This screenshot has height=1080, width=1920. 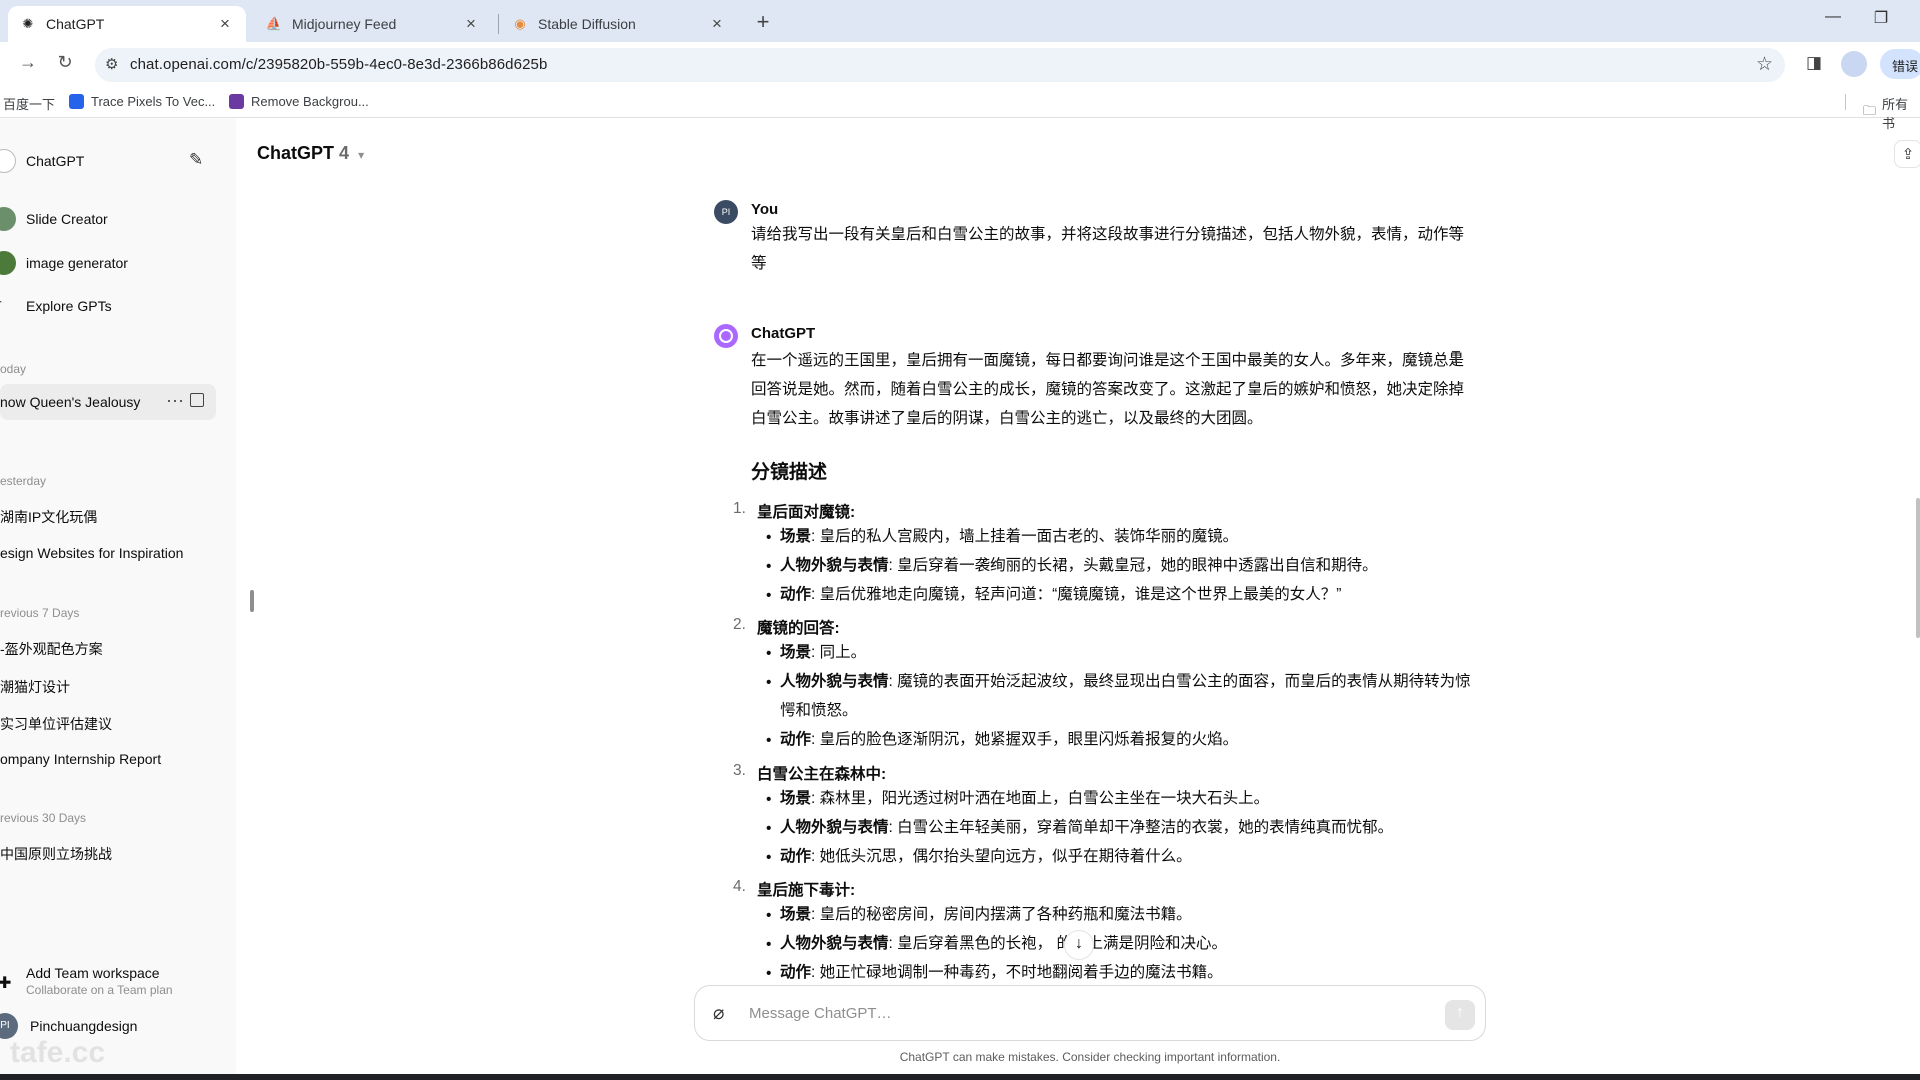 What do you see at coordinates (1881, 18) in the screenshot?
I see `restore-icon: ❐` at bounding box center [1881, 18].